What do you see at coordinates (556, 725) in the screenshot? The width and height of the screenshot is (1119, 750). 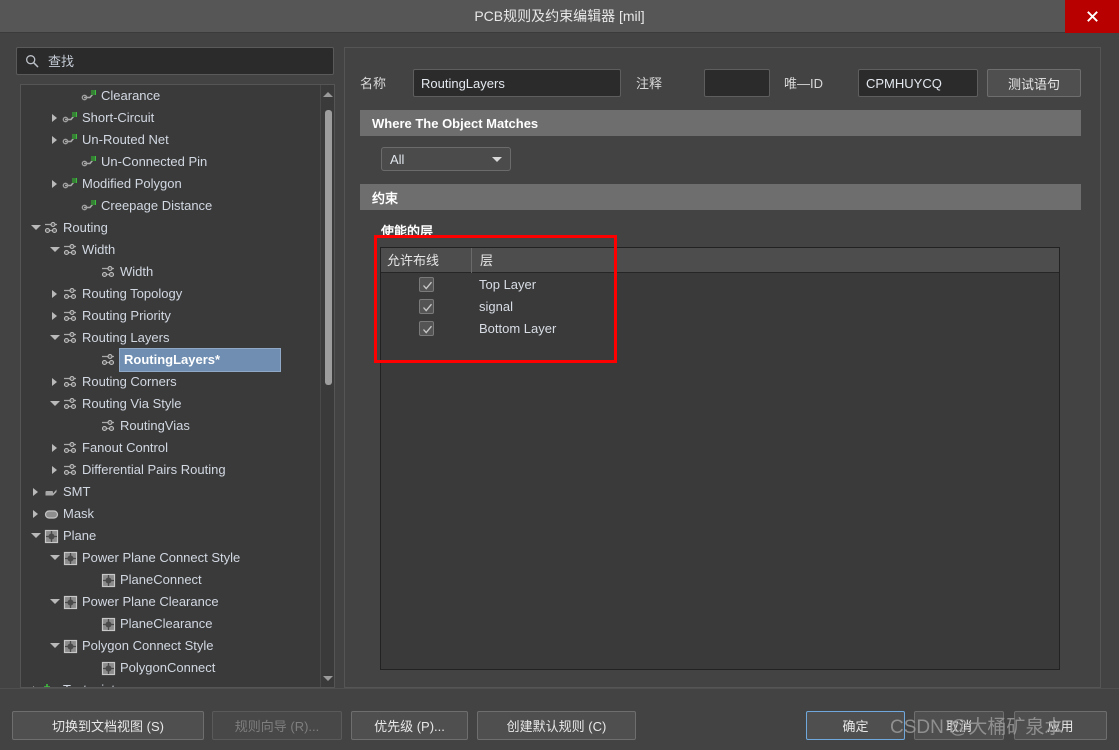 I see `create-default-rules-button: 创建默认规则 (C)` at bounding box center [556, 725].